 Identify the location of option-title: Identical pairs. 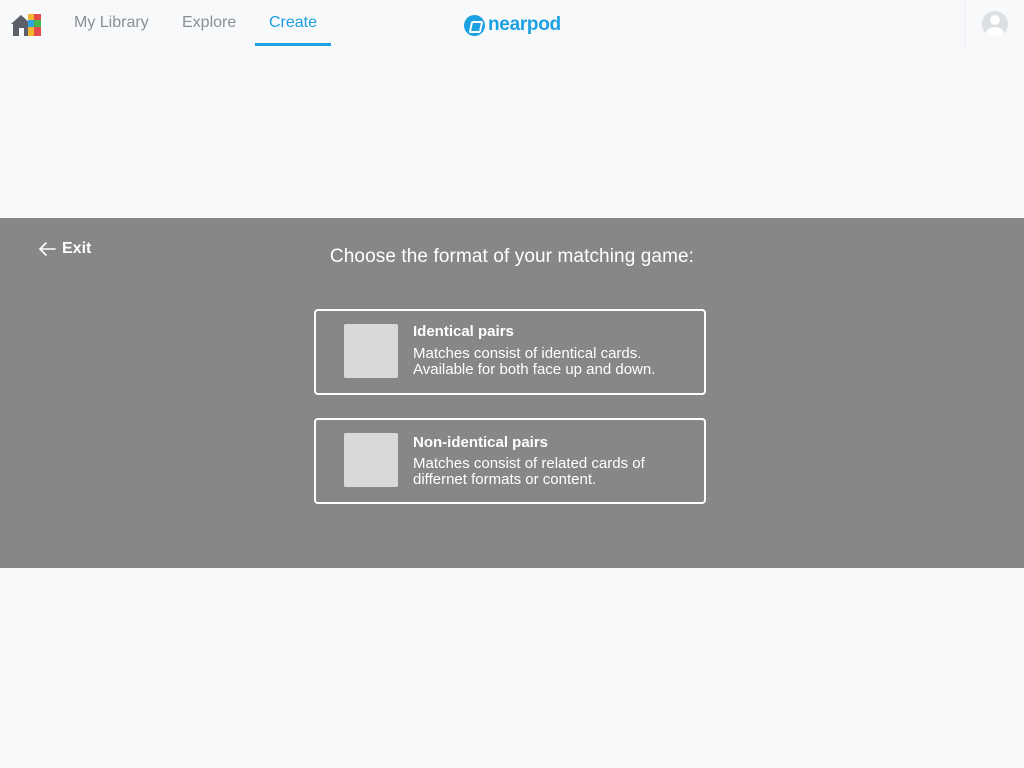
(463, 331).